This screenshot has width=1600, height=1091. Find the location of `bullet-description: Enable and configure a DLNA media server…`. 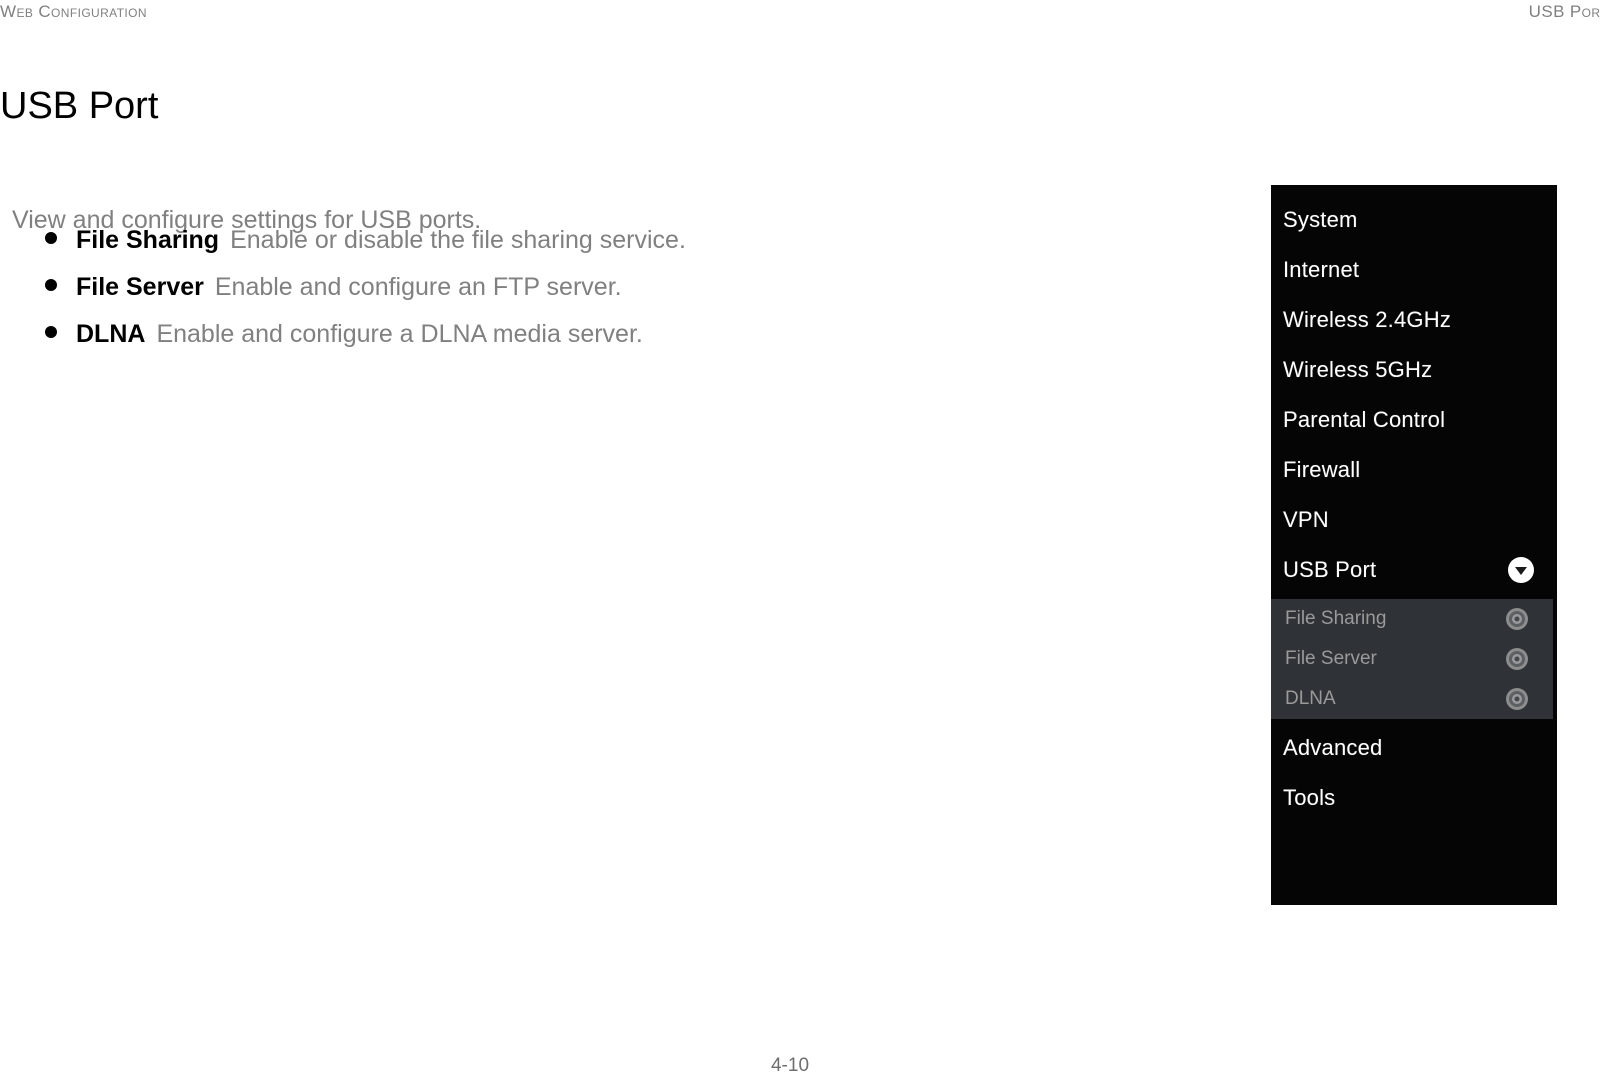

bullet-description: Enable and configure a DLNA media server… is located at coordinates (399, 334).